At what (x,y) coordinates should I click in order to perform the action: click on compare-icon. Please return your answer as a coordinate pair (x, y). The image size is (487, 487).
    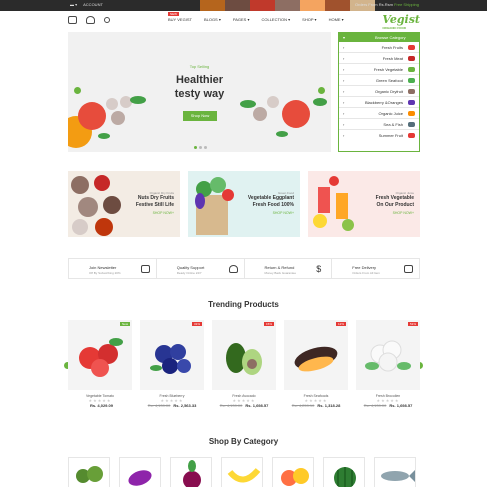
    Looking at the image, I should click on (72, 20).